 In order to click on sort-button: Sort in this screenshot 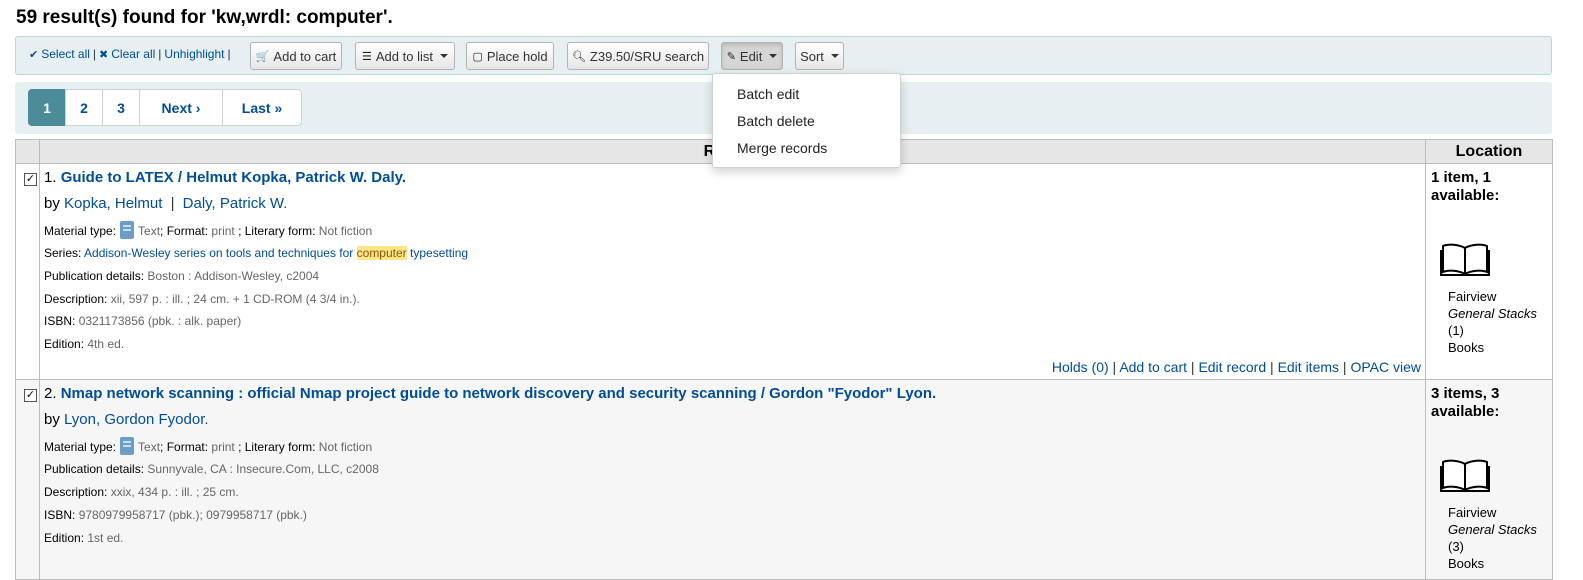, I will do `click(819, 56)`.